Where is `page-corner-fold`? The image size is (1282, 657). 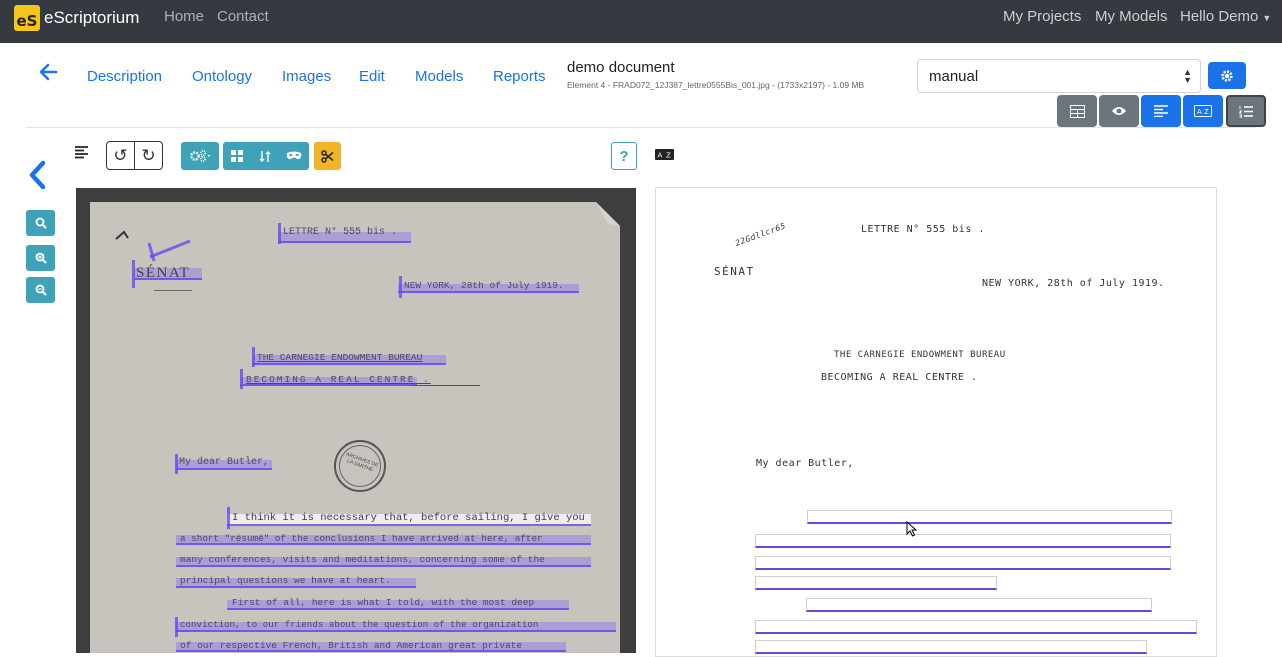 page-corner-fold is located at coordinates (608, 214).